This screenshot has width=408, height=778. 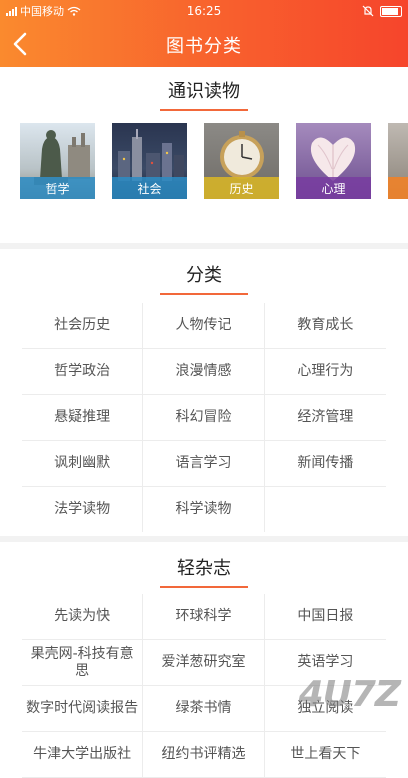 I want to click on card-label: 社会, so click(x=149, y=188).